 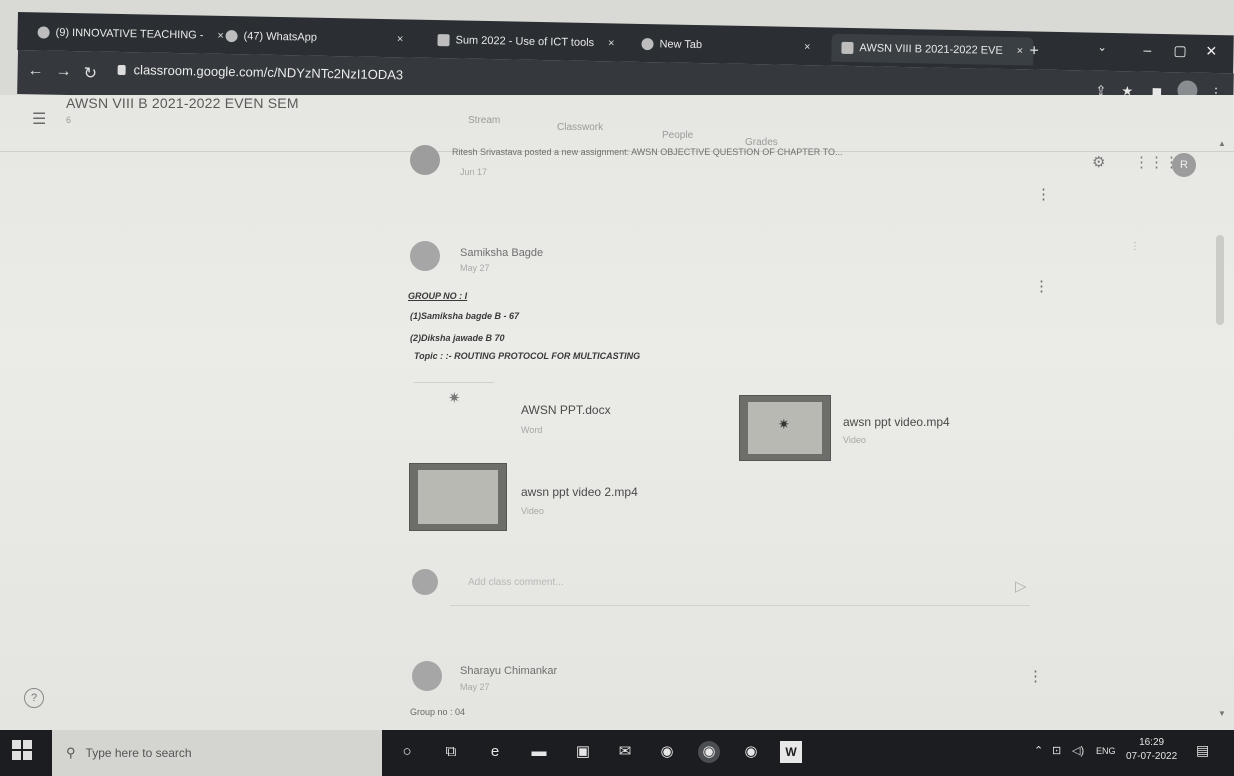 I want to click on search-placeholder: Type here to search, so click(x=138, y=753).